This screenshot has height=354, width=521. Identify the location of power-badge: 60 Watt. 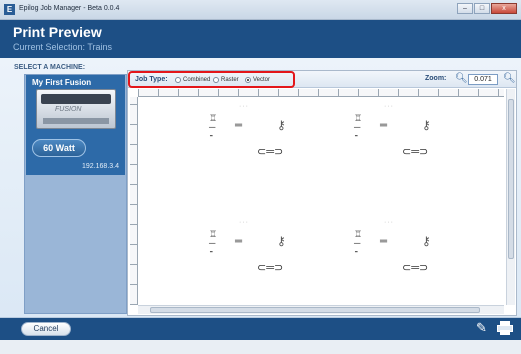
(59, 148).